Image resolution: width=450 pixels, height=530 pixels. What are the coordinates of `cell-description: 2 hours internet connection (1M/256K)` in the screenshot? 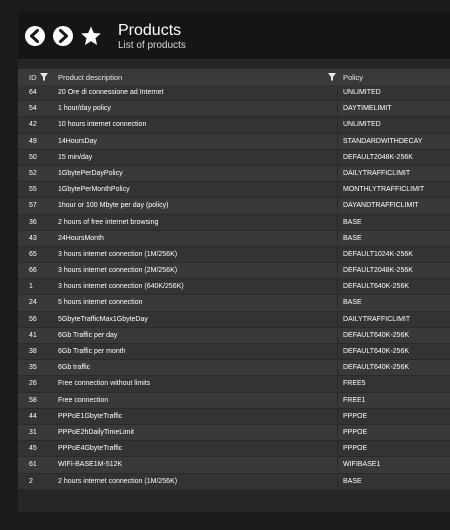 It's located at (118, 481).